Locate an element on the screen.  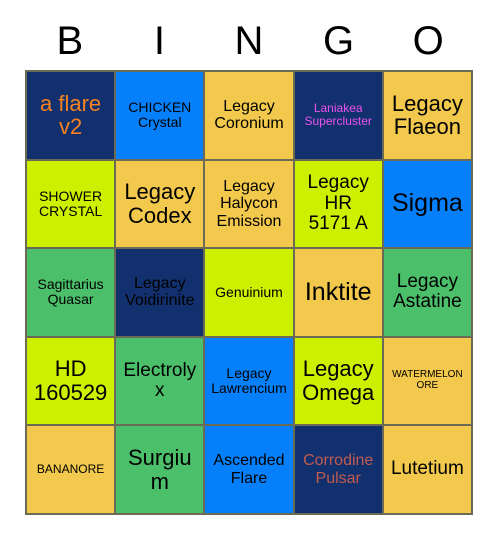
bingo-cell-label: Electrolyx is located at coordinates (160, 380).